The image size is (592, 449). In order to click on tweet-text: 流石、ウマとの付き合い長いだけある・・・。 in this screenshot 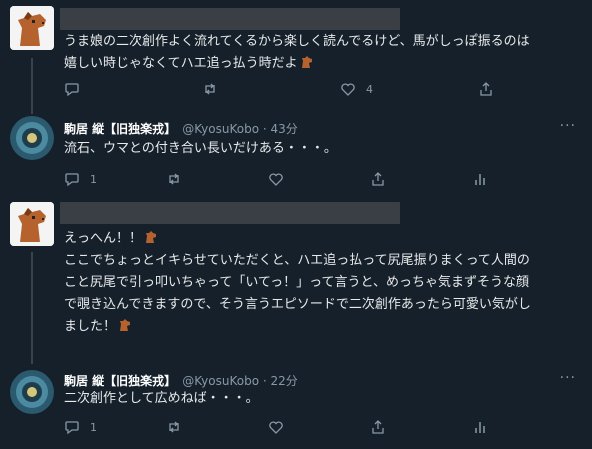, I will do `click(321, 149)`.